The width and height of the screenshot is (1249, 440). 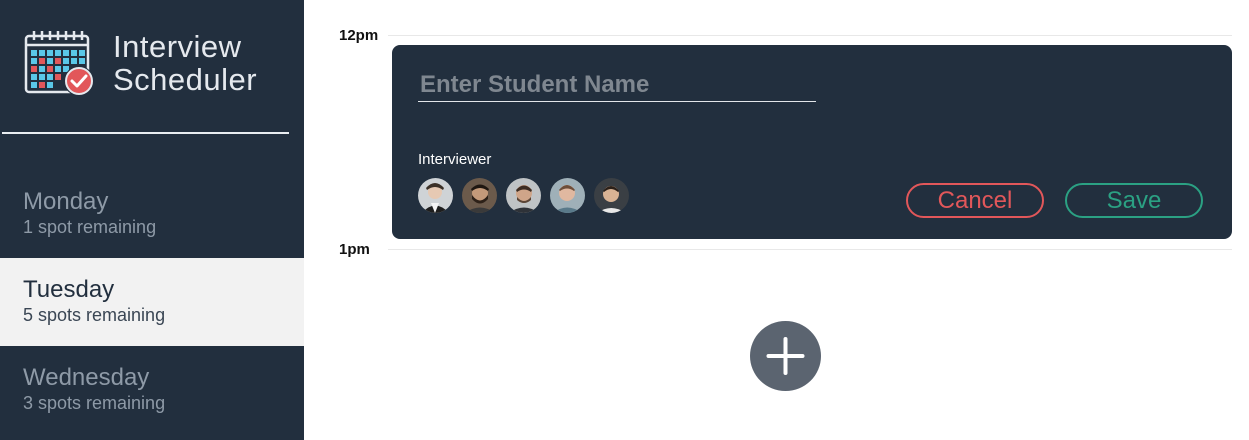 What do you see at coordinates (1134, 200) in the screenshot?
I see `save-button: Save` at bounding box center [1134, 200].